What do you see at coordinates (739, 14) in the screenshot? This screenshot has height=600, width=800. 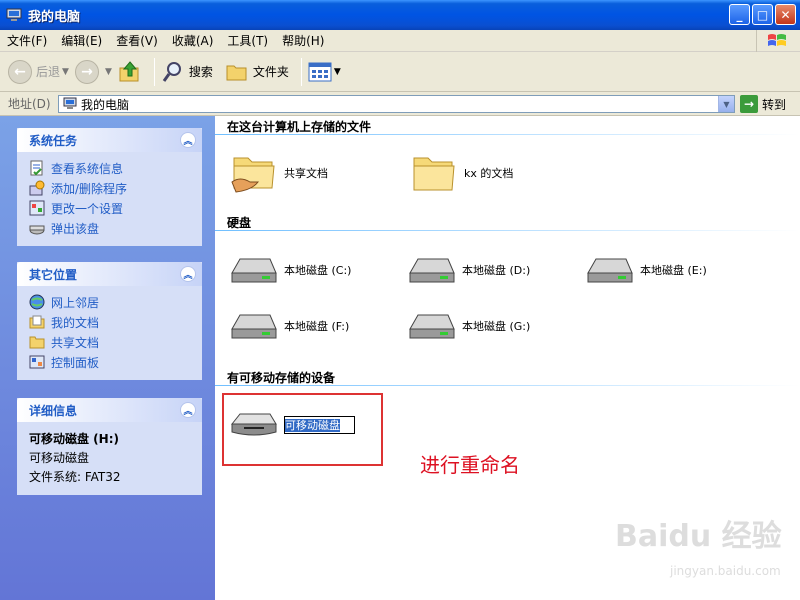 I see `minimize-button: _` at bounding box center [739, 14].